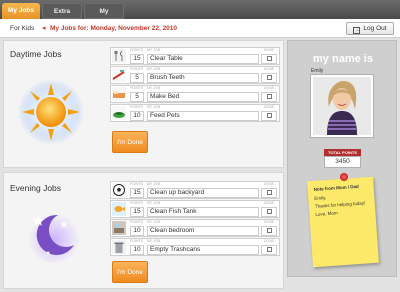  What do you see at coordinates (320, 198) in the screenshot?
I see `note-greeting: Emily,` at bounding box center [320, 198].